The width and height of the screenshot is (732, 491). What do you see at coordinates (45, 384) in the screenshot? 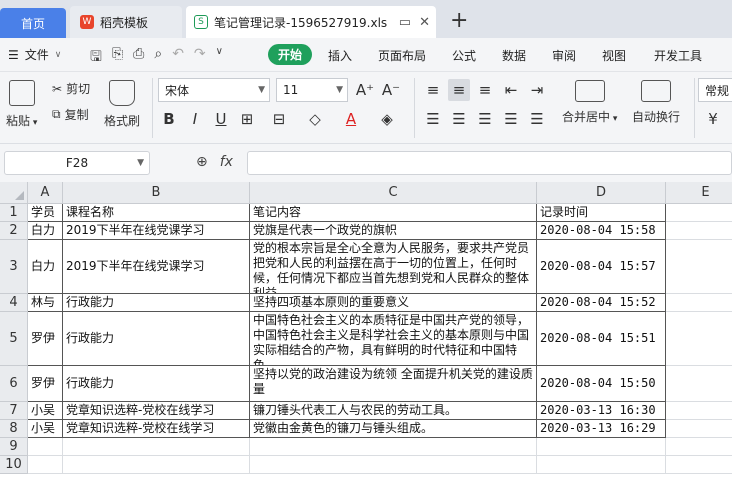
I see `cell-a6: 罗伊` at bounding box center [45, 384].